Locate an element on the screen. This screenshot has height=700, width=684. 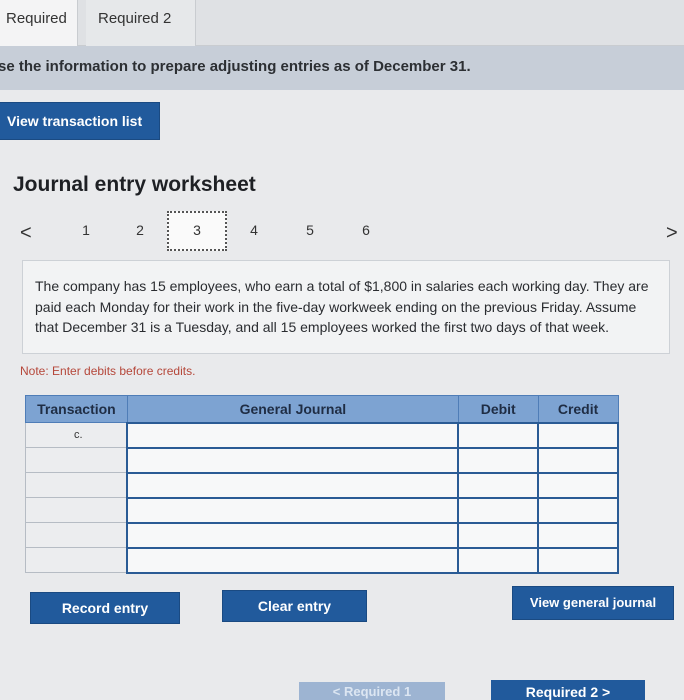
tab-required-1: Required 1 is located at coordinates (39, 32).